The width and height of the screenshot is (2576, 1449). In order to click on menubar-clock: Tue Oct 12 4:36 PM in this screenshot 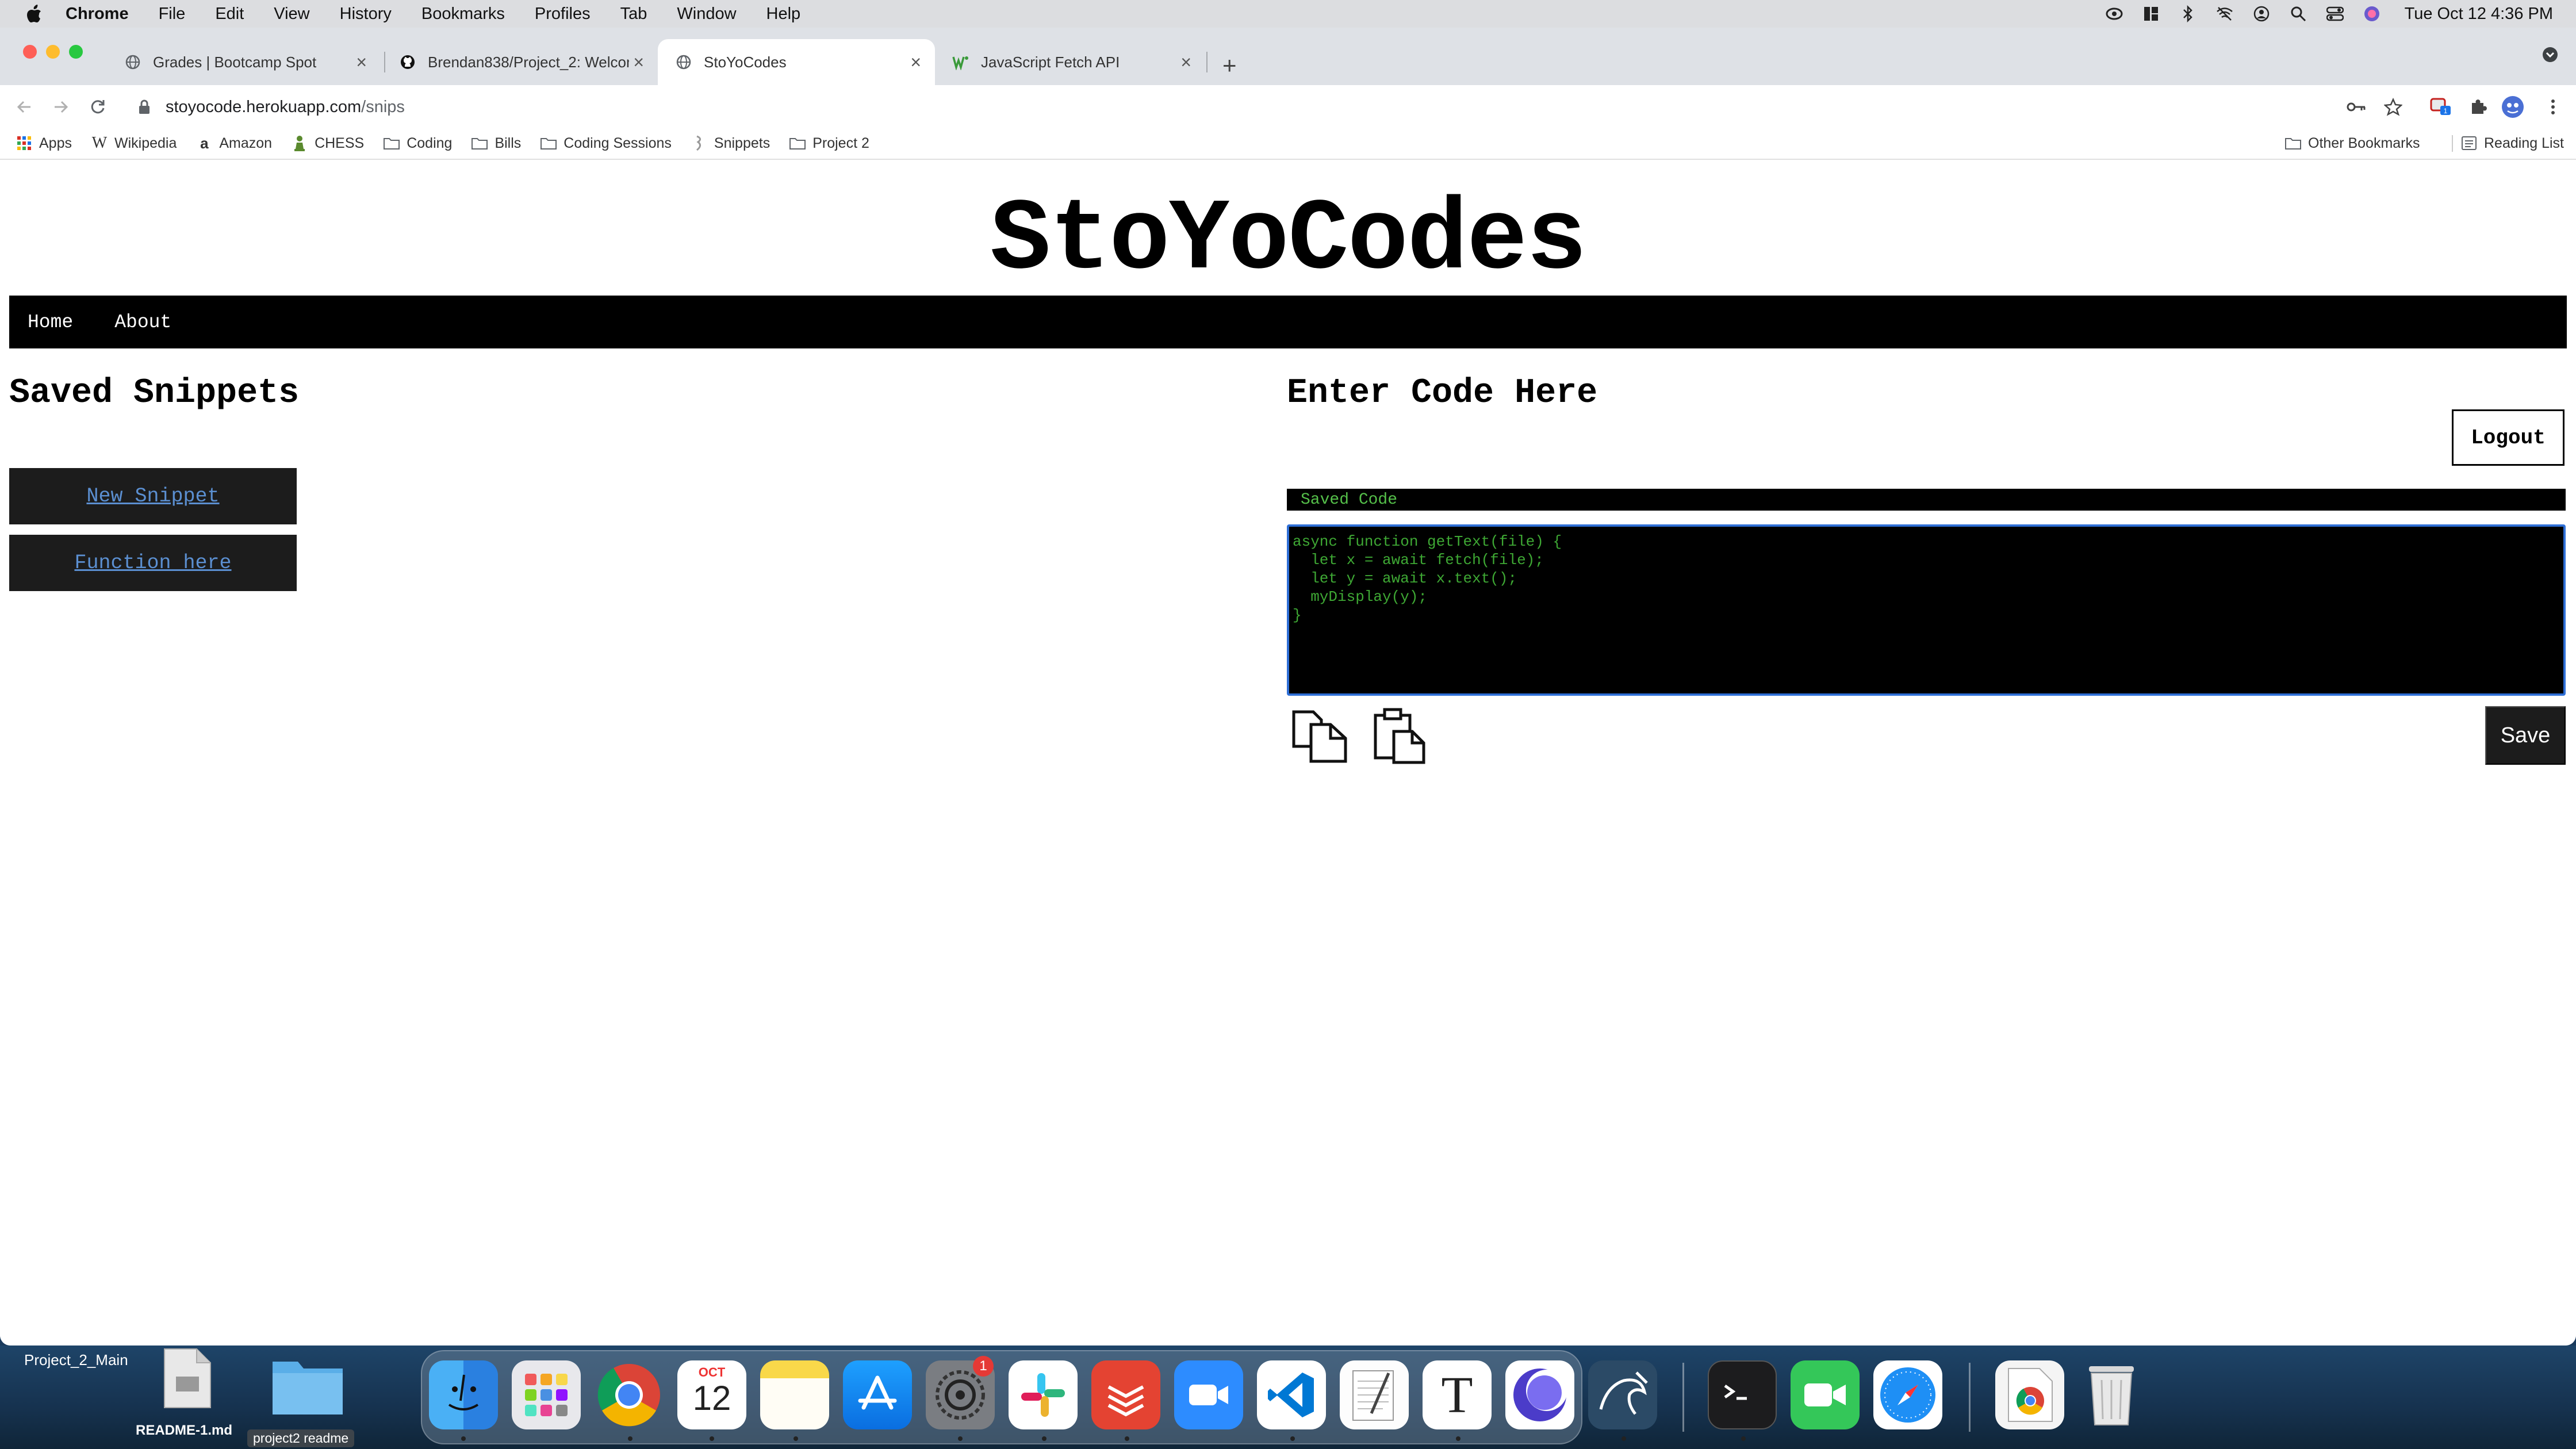, I will do `click(2479, 14)`.